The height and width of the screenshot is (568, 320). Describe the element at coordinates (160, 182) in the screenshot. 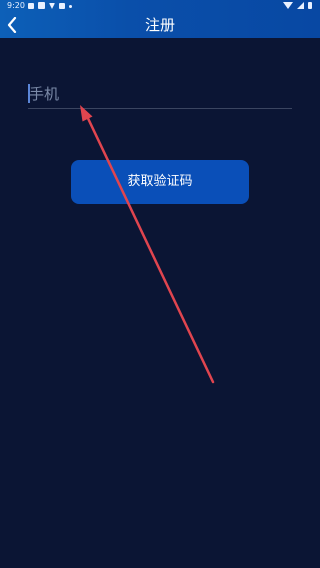

I see `get-verification-code-button: 获取验证码` at that location.